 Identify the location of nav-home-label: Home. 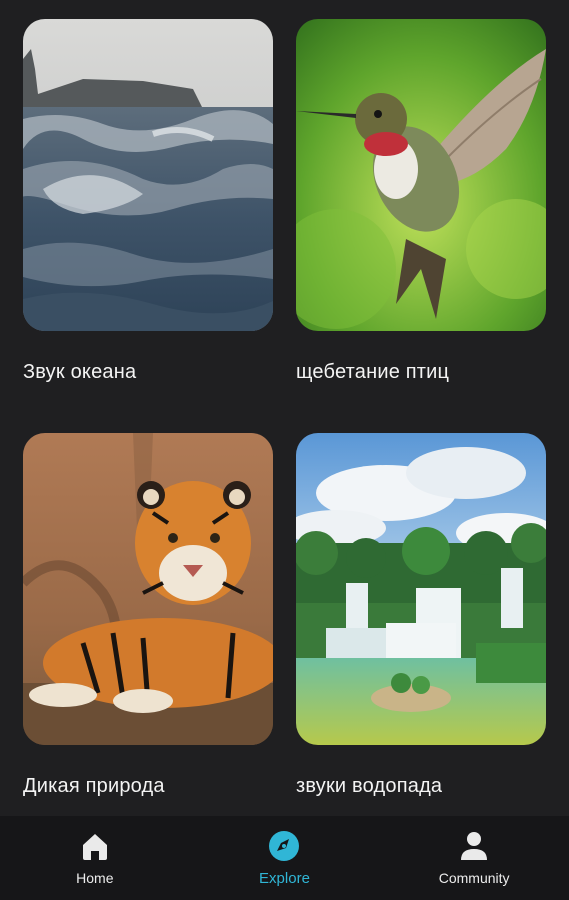
(95, 878).